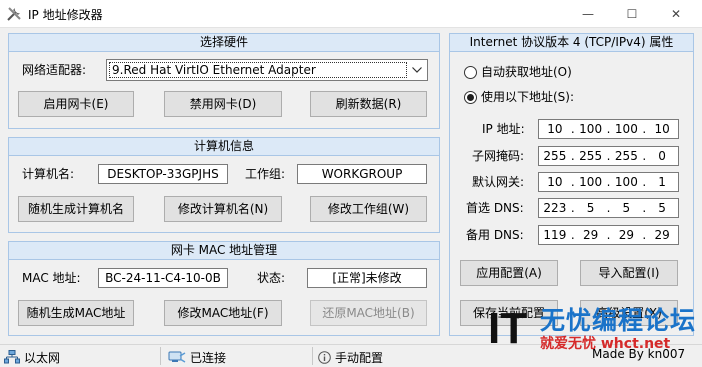 The image size is (702, 367). What do you see at coordinates (76, 104) in the screenshot?
I see `enable-adapter-button: 启用网卡(E)` at bounding box center [76, 104].